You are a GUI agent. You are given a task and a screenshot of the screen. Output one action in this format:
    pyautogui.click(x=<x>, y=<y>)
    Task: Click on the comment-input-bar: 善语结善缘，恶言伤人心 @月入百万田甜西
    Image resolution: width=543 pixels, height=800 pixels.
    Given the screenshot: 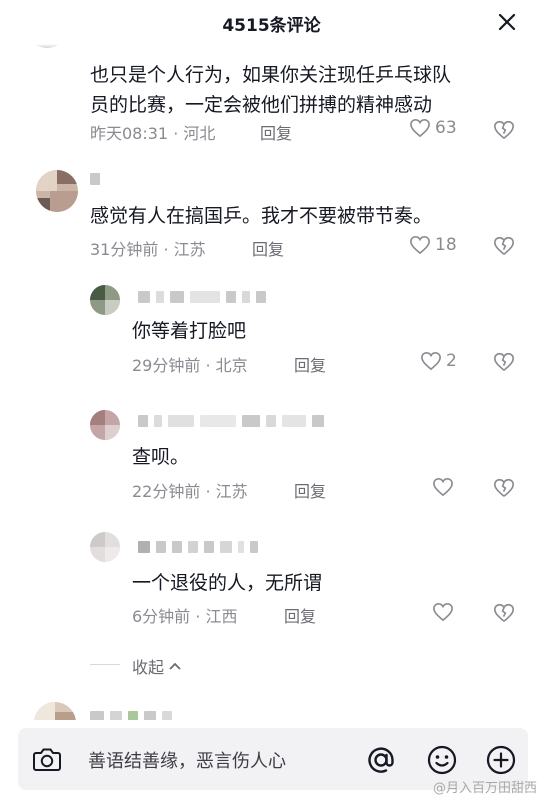 What is the action you would take?
    pyautogui.click(x=271, y=760)
    